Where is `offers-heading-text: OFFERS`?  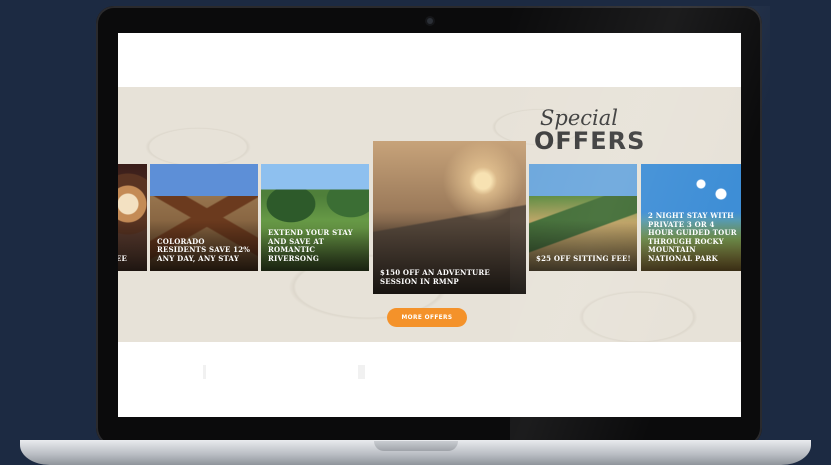 offers-heading-text: OFFERS is located at coordinates (590, 141).